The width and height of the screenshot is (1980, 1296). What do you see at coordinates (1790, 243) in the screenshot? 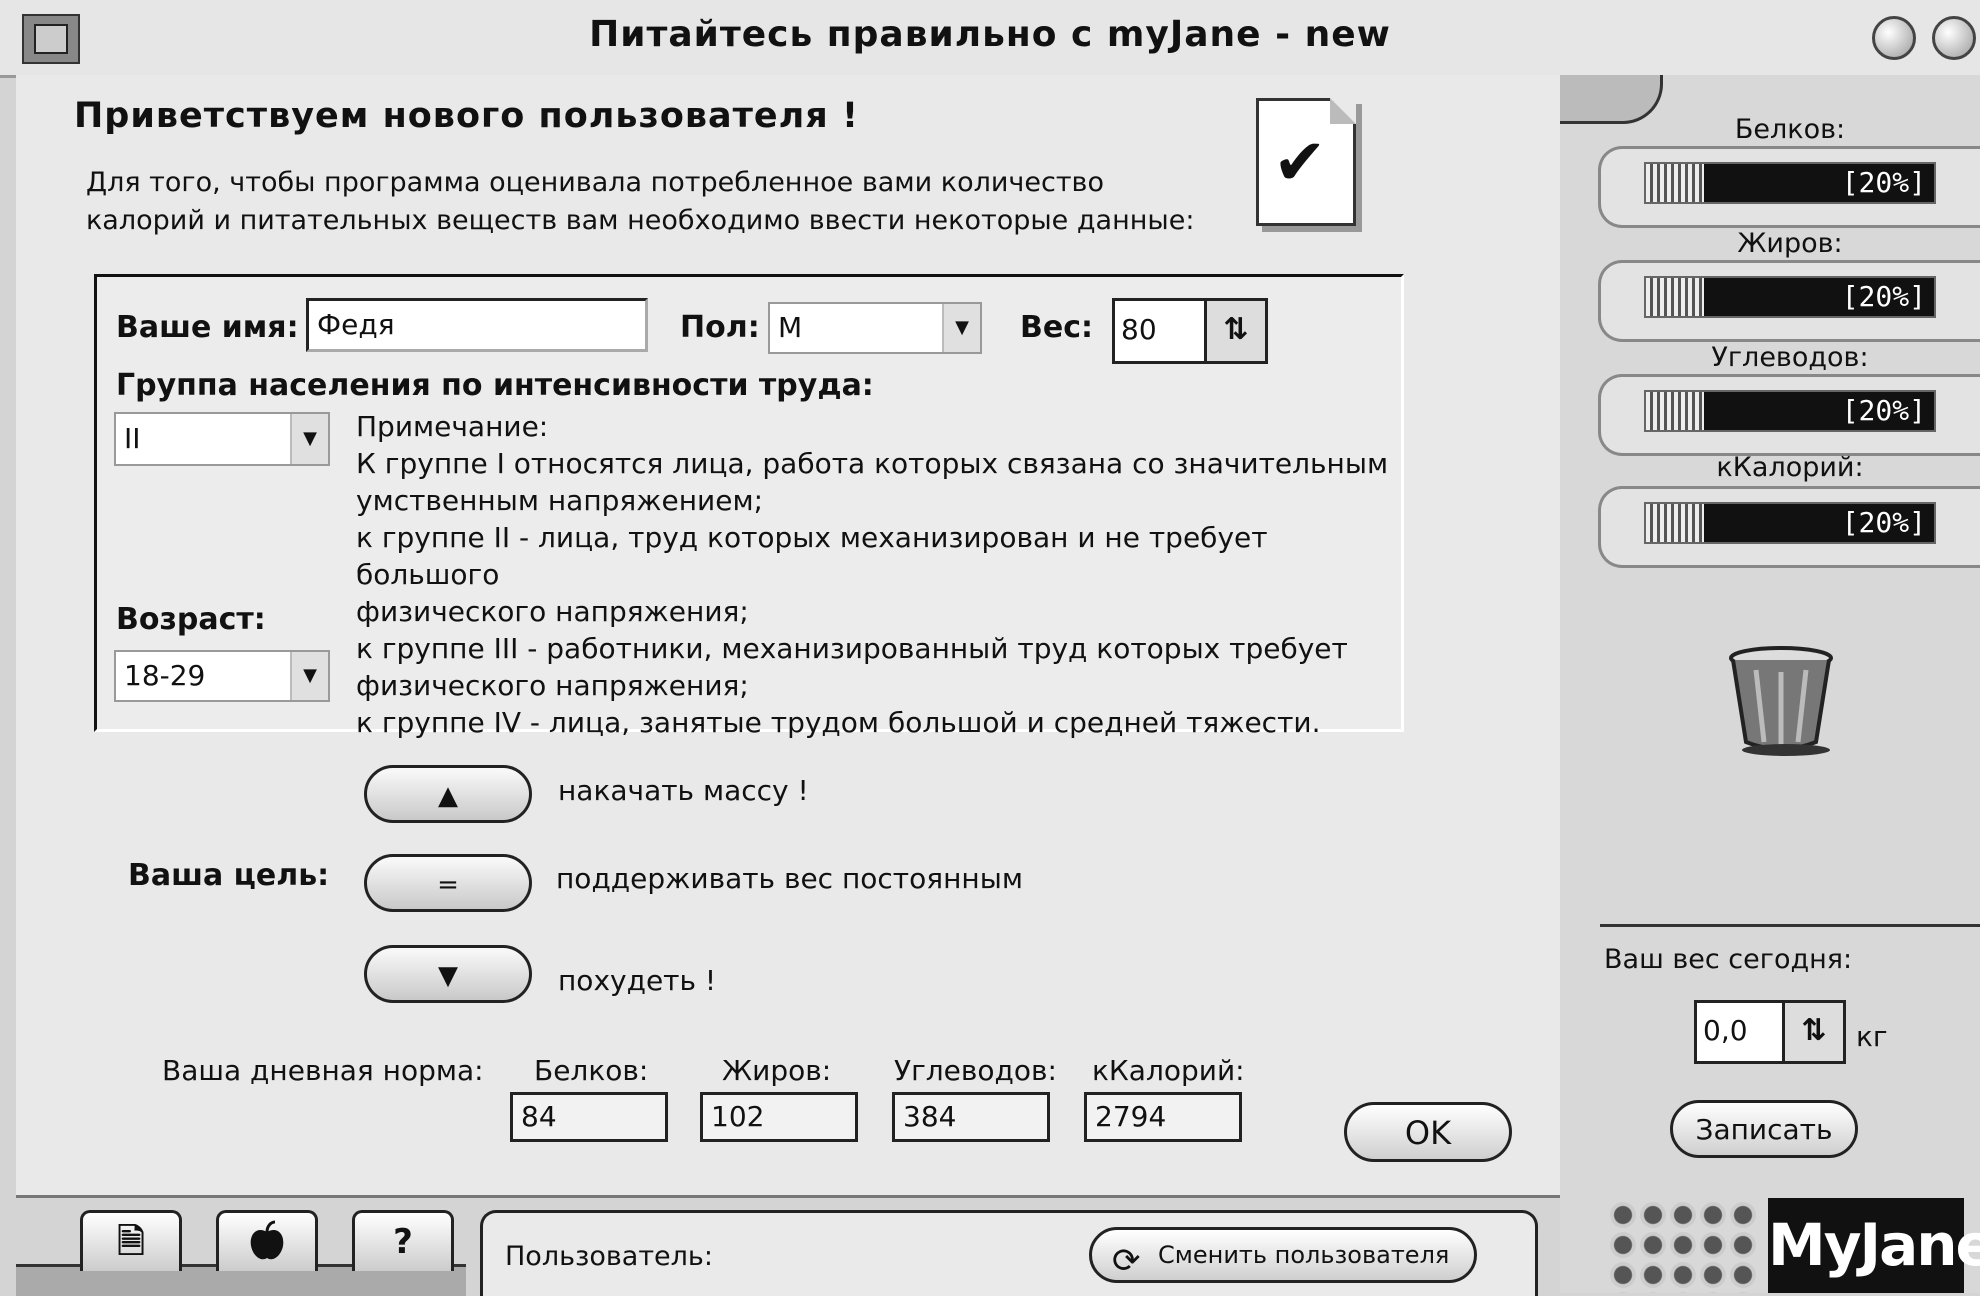
I see `meter-fat-label: Жиров:` at bounding box center [1790, 243].